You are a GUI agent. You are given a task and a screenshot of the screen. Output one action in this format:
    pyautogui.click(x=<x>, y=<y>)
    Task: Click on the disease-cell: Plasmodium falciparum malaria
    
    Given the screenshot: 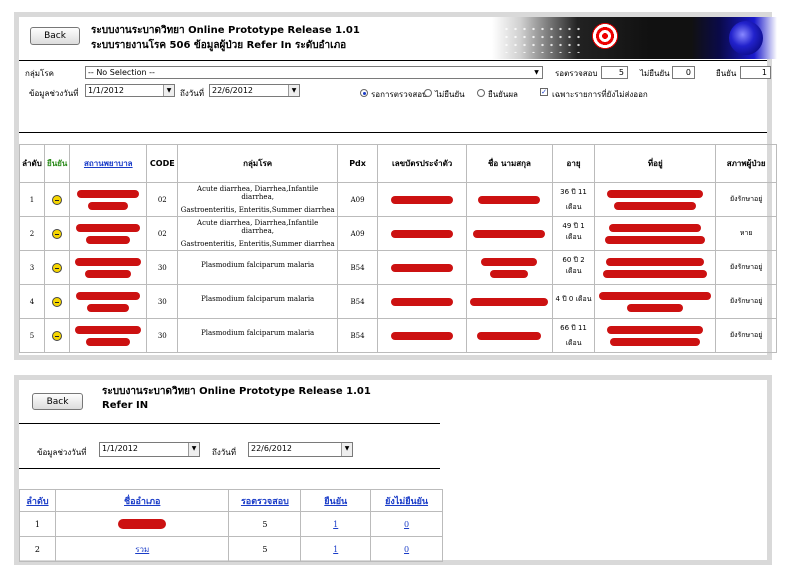 What is the action you would take?
    pyautogui.click(x=257, y=267)
    